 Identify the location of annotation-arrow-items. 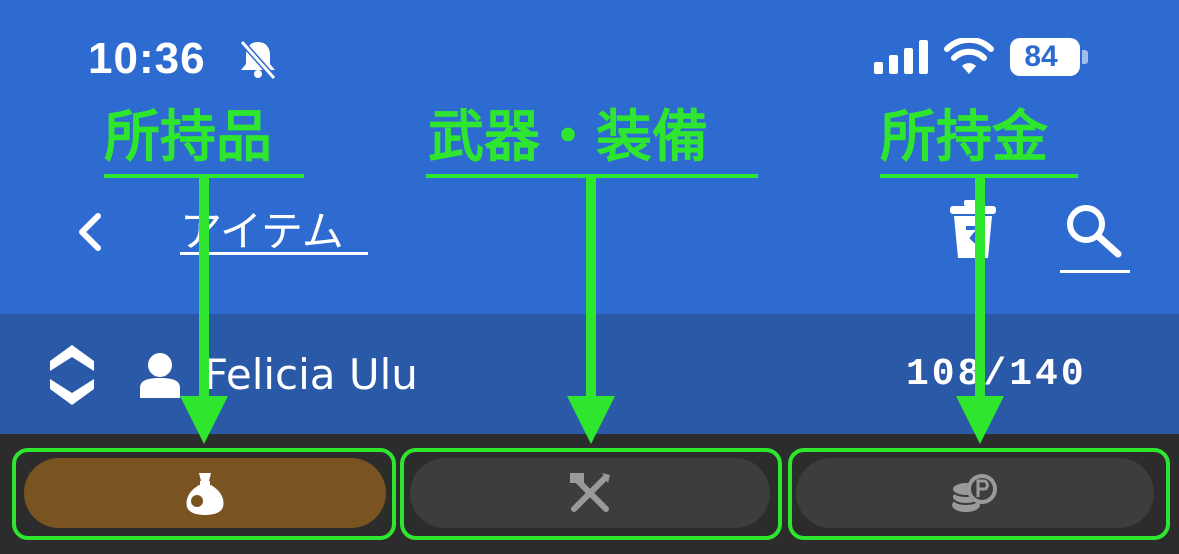
(204, 310).